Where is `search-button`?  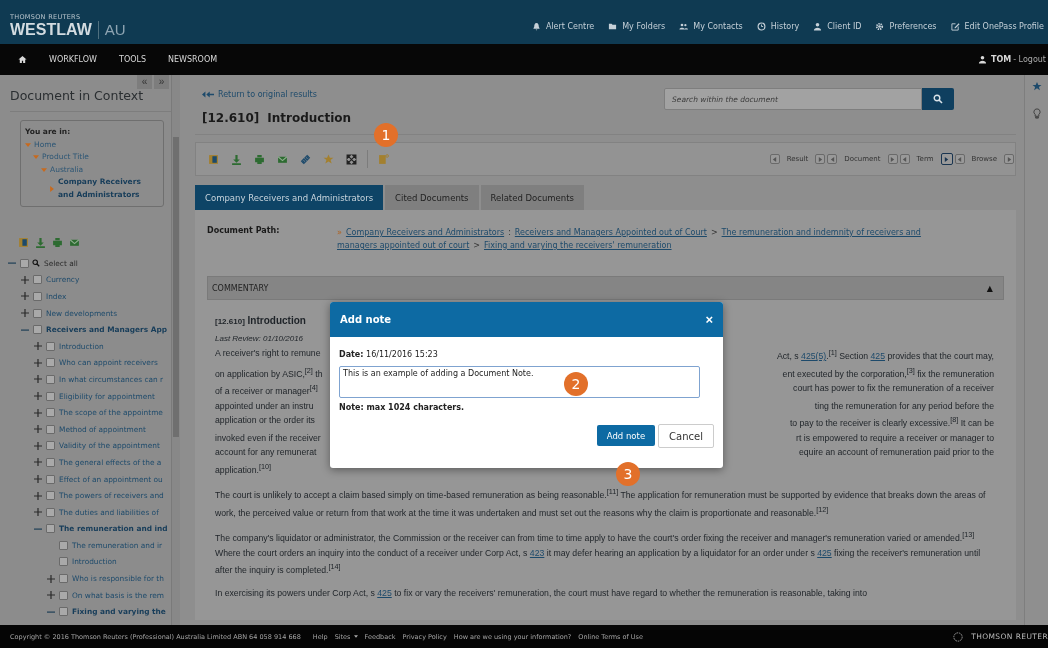
search-button is located at coordinates (938, 99).